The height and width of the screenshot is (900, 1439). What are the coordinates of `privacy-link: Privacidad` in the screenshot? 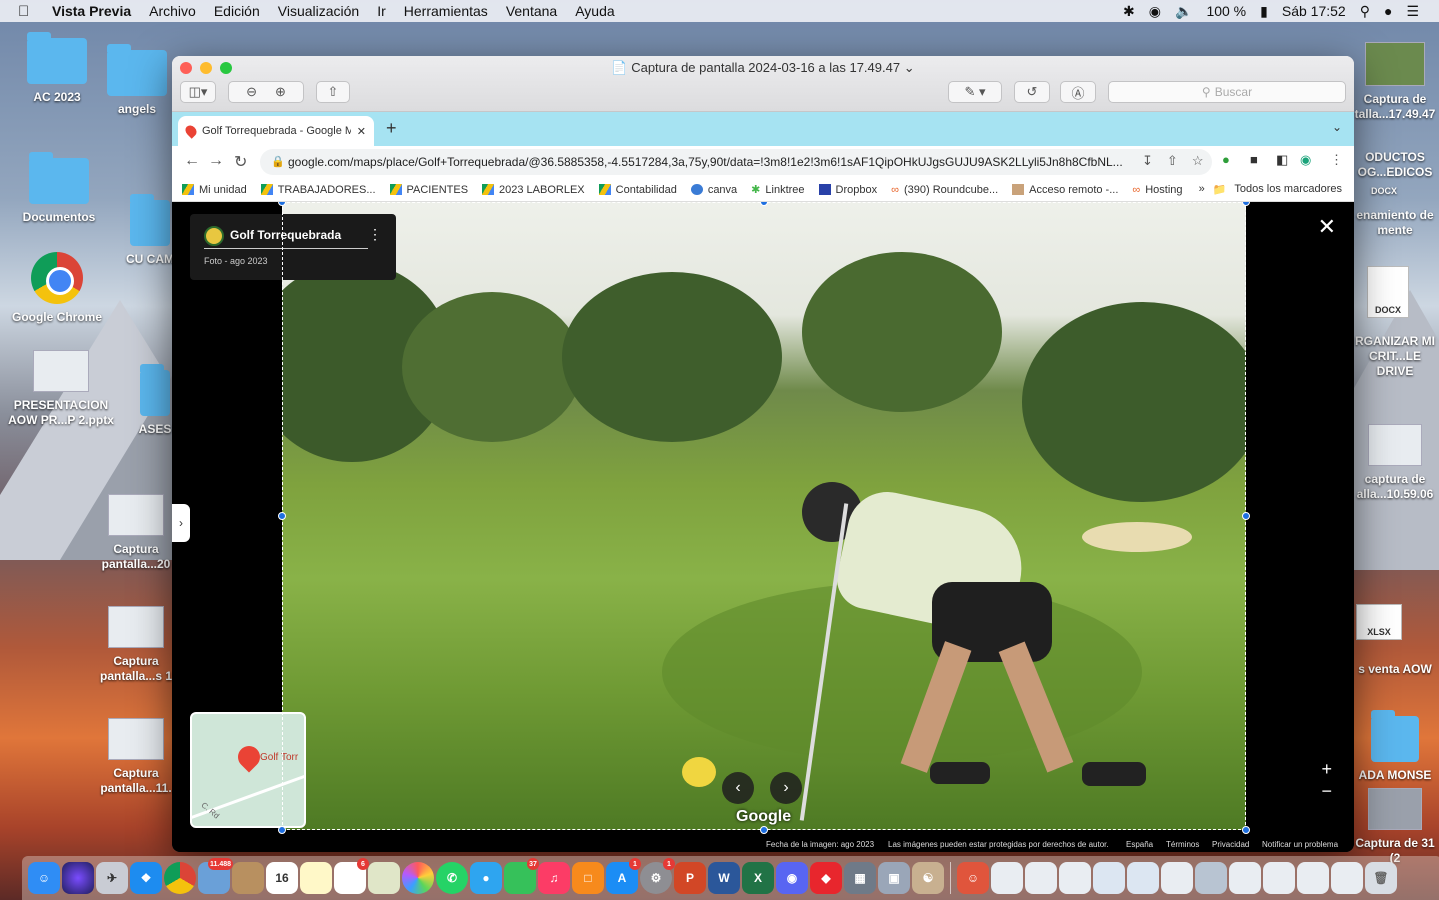 It's located at (1230, 844).